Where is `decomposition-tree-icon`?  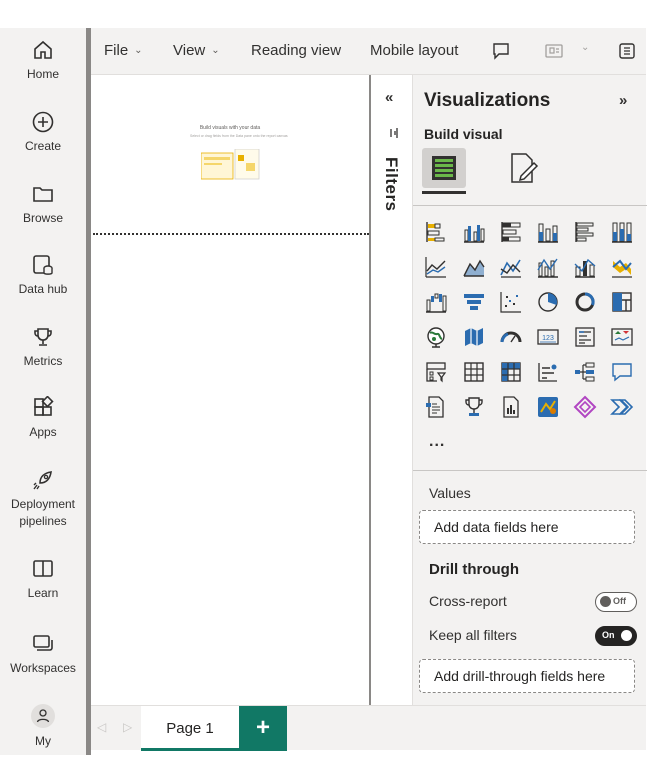
decomposition-tree-icon is located at coordinates (585, 372).